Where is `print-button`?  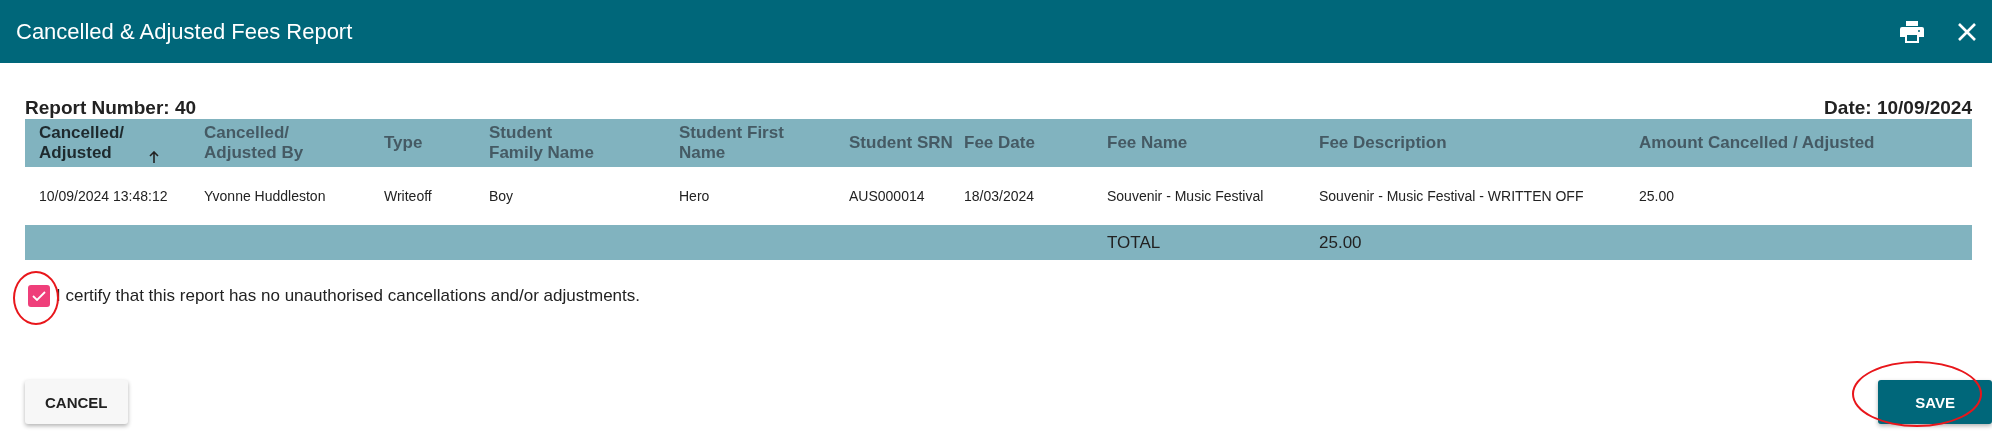 print-button is located at coordinates (1912, 31).